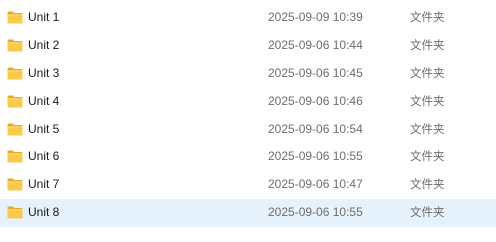  I want to click on file-row-unit-1: Unit 1 2025-09-09 10:39 文件夹, so click(248, 18).